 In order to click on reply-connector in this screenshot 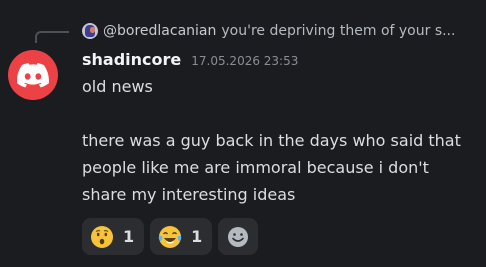, I will do `click(52, 37)`.